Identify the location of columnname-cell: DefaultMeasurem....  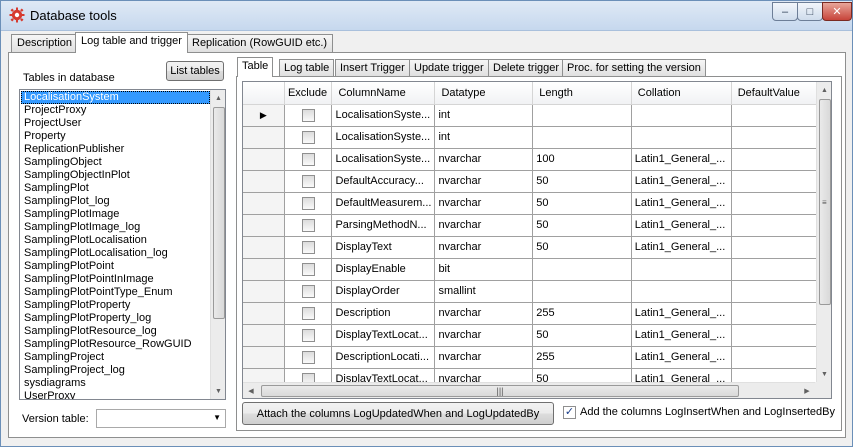
(383, 203).